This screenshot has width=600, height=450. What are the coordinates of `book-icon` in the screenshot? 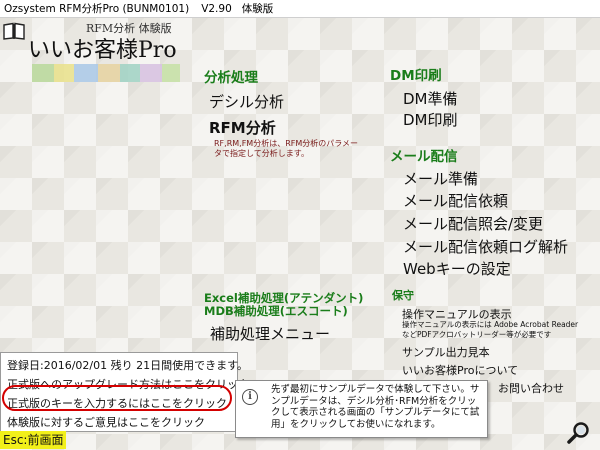 It's located at (14, 33).